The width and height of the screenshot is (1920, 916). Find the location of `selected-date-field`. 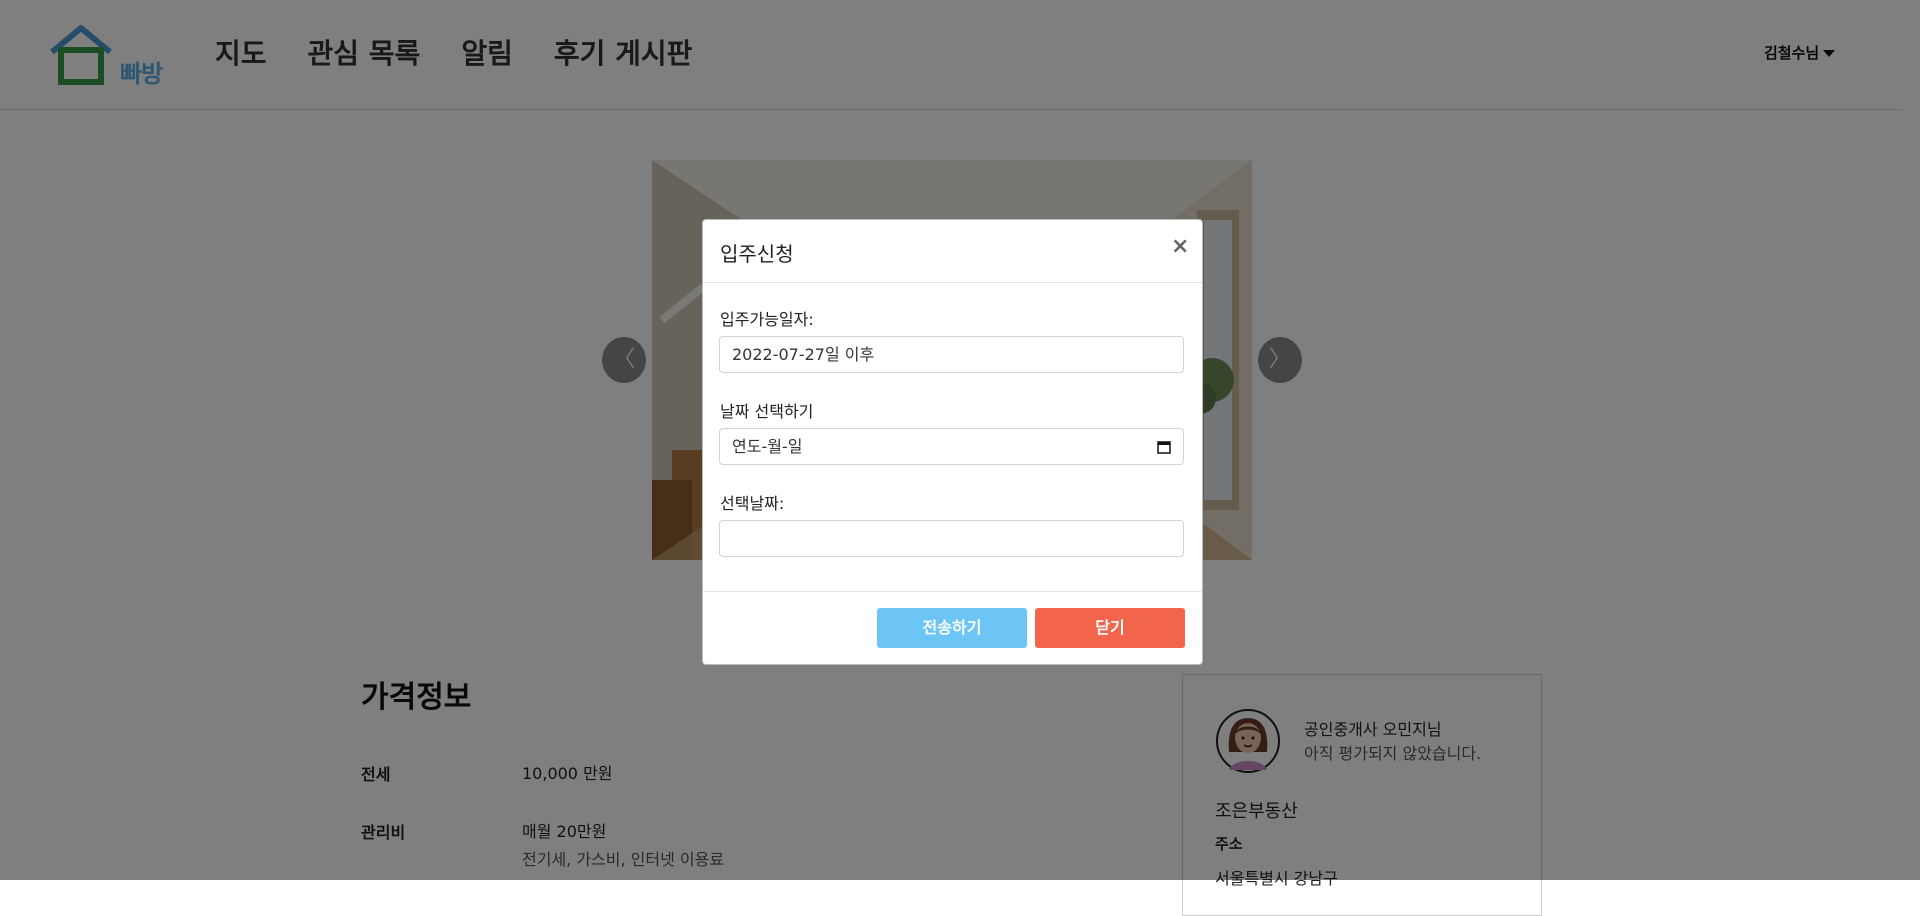

selected-date-field is located at coordinates (951, 538).